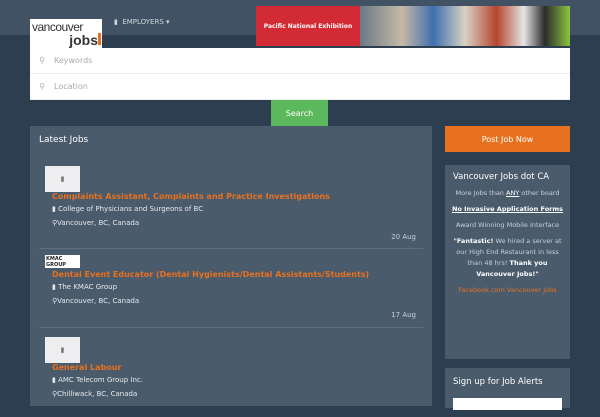 The image size is (600, 417). Describe the element at coordinates (66, 34) in the screenshot. I see `site-logo: vancouver jobs` at that location.